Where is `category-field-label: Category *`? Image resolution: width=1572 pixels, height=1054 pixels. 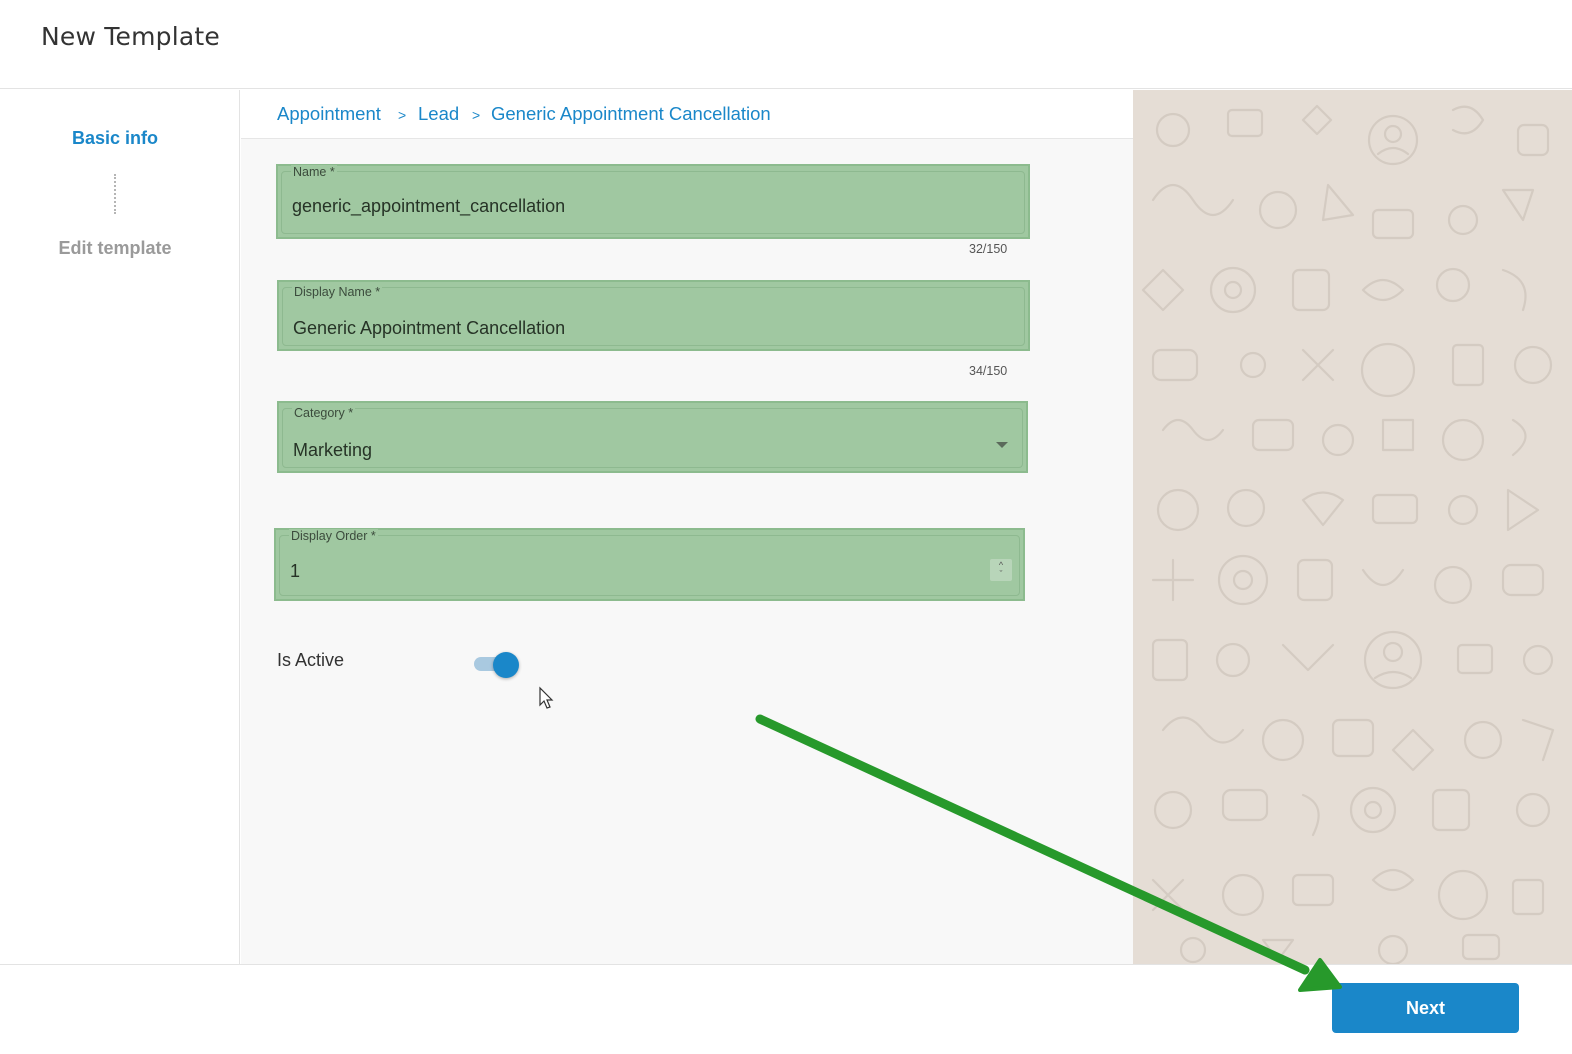 category-field-label: Category * is located at coordinates (324, 413).